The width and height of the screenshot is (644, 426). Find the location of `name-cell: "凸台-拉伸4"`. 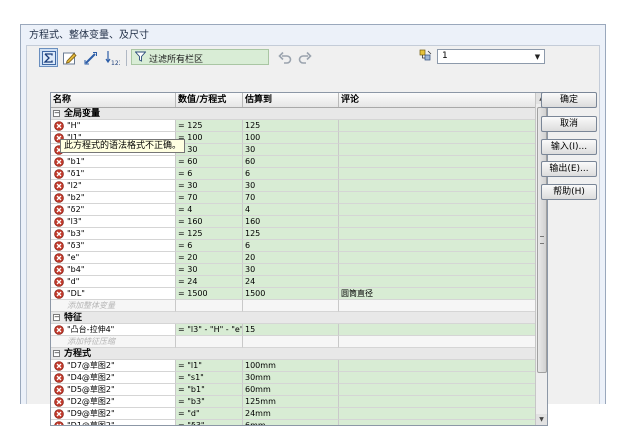

name-cell: "凸台-拉伸4" is located at coordinates (113, 330).